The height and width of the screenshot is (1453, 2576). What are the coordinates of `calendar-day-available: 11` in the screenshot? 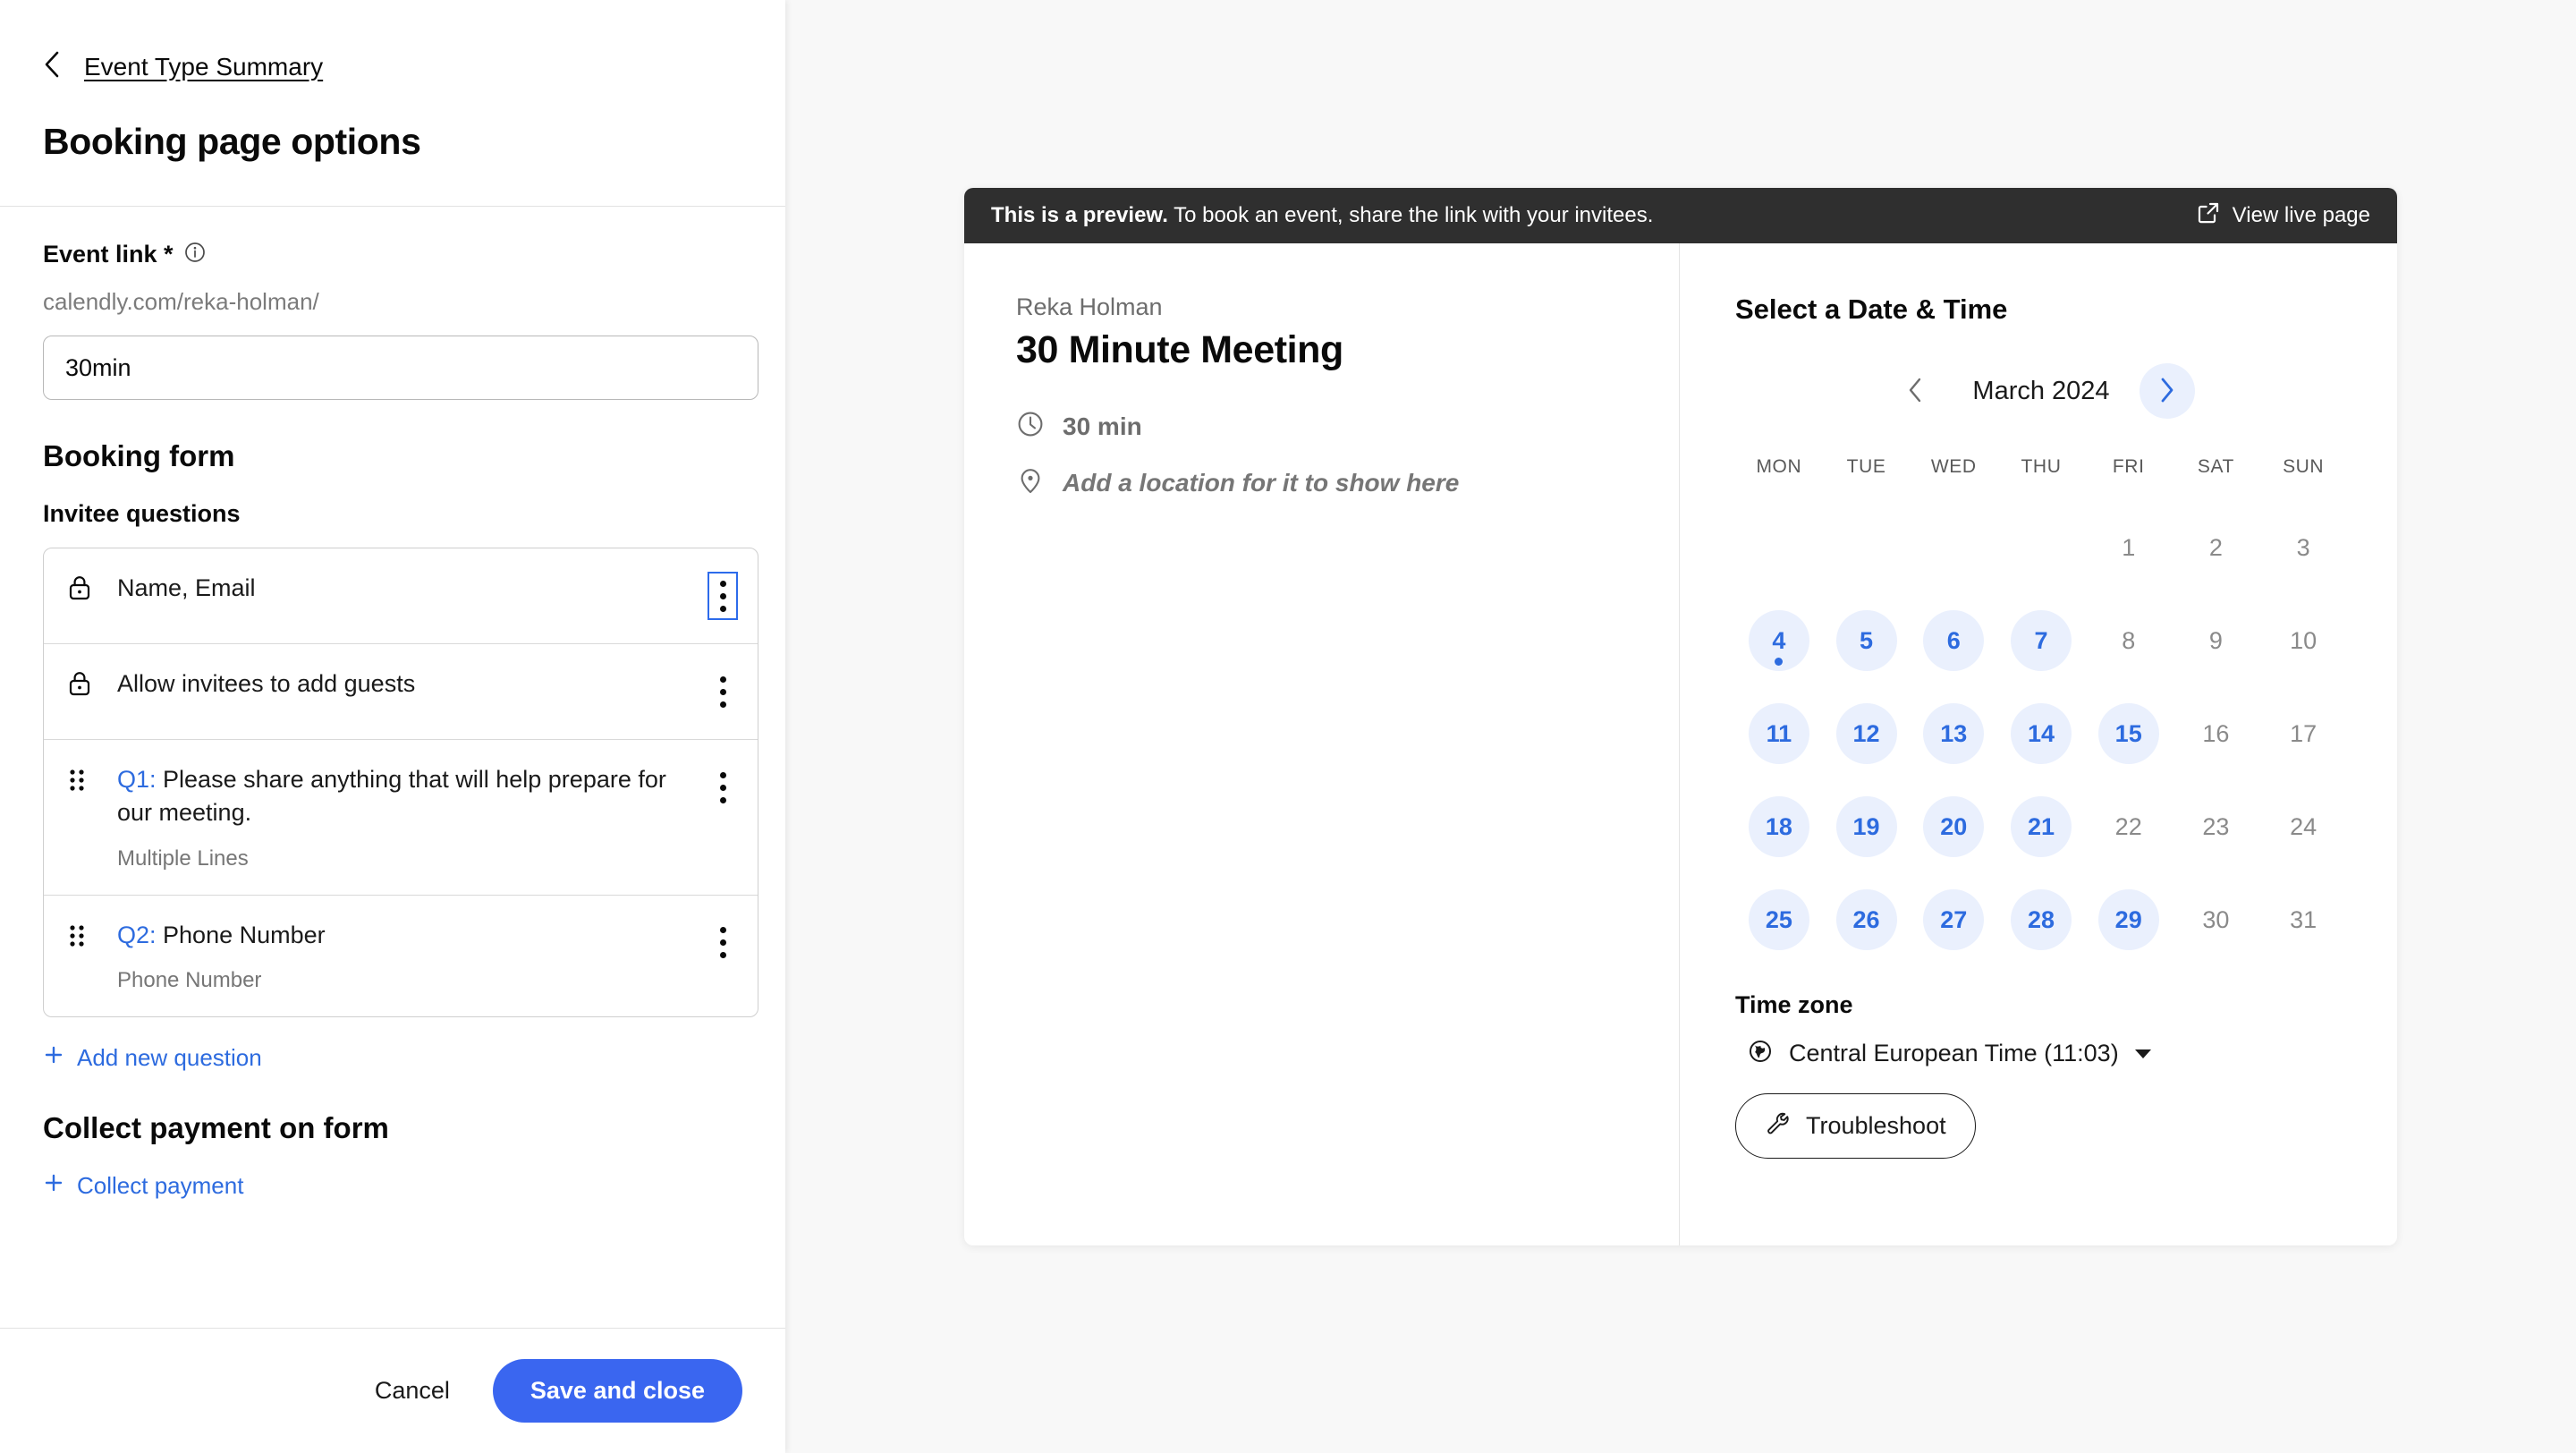 It's located at (1778, 733).